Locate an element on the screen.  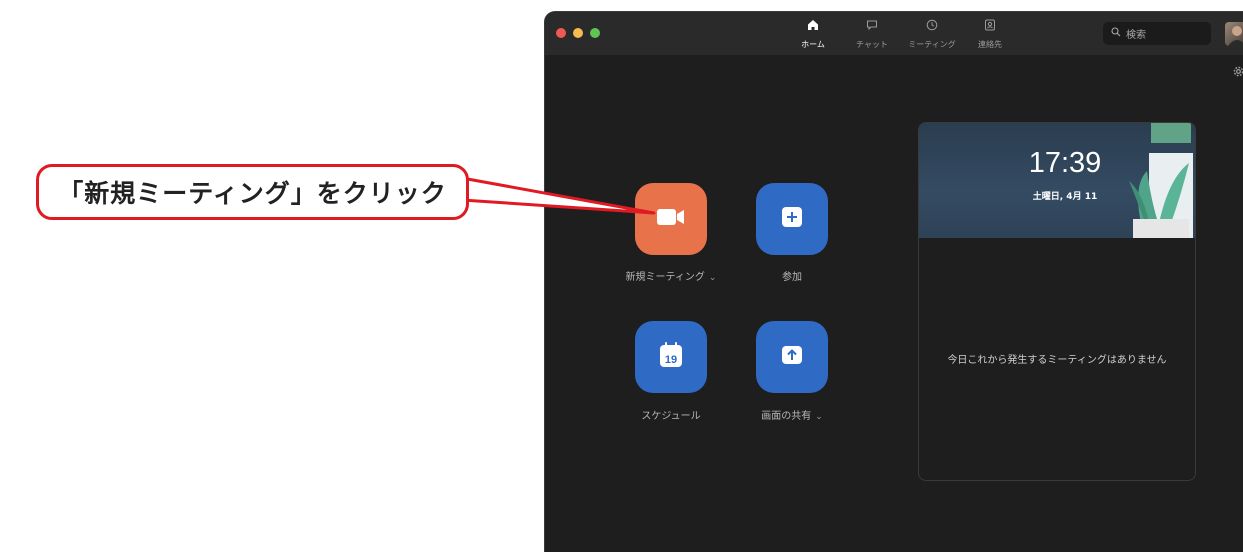
instruction-callout: 「新規ミーティング」をクリック is located at coordinates (252, 192).